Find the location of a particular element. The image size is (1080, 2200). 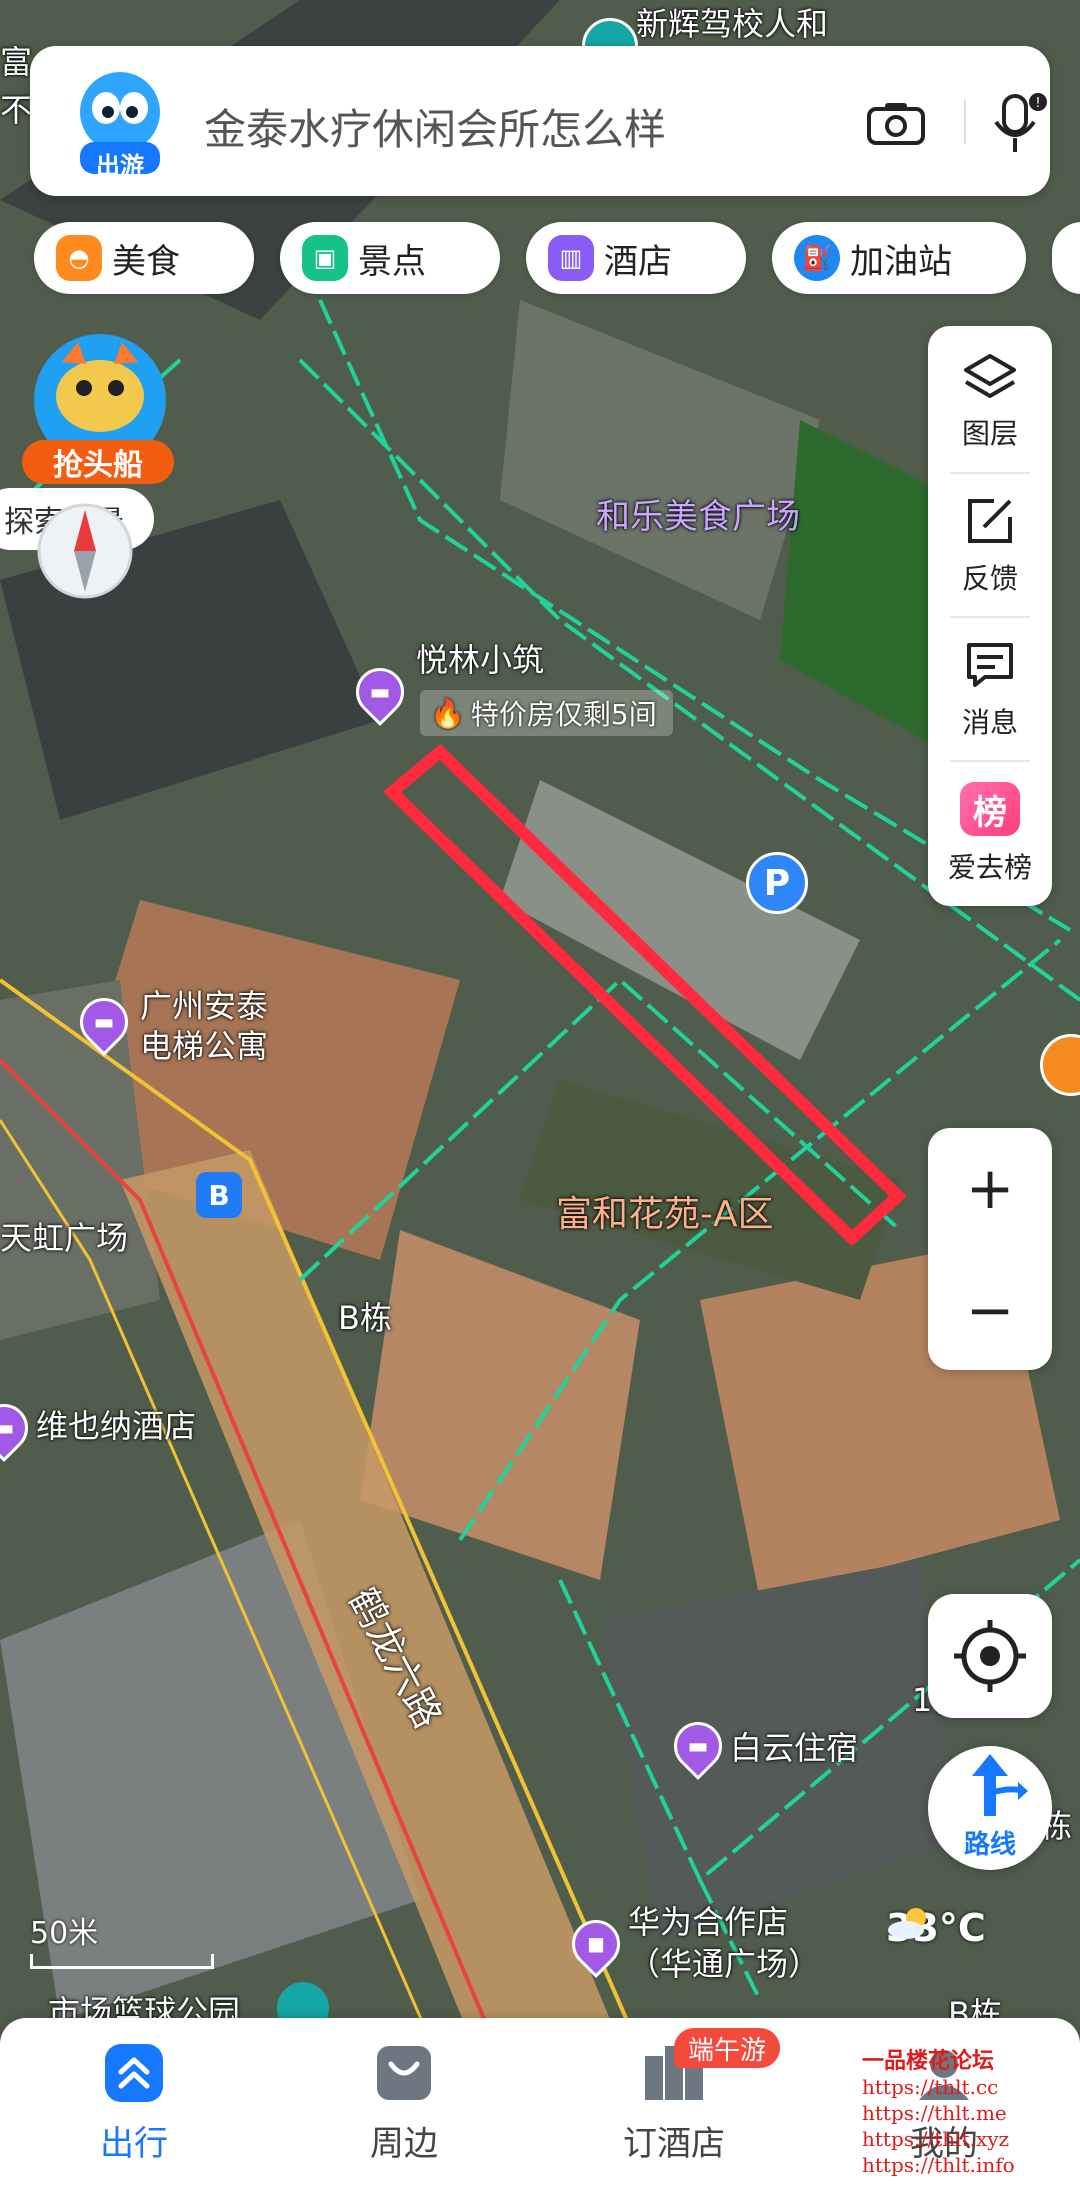

chip-gas-label: 加油站 is located at coordinates (901, 261).